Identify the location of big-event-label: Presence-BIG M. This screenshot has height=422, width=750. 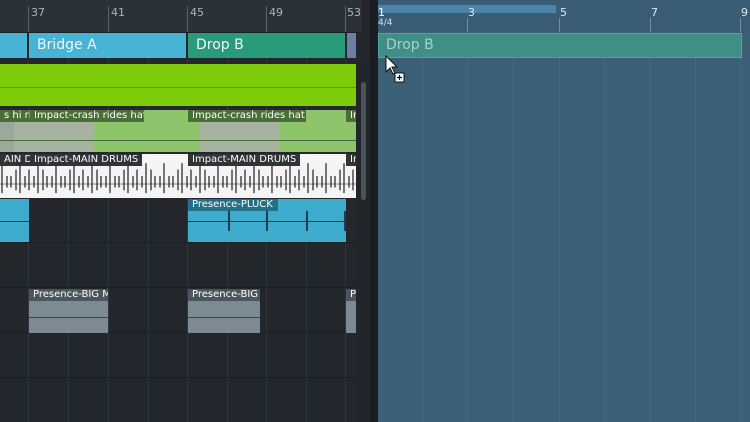
(68, 295).